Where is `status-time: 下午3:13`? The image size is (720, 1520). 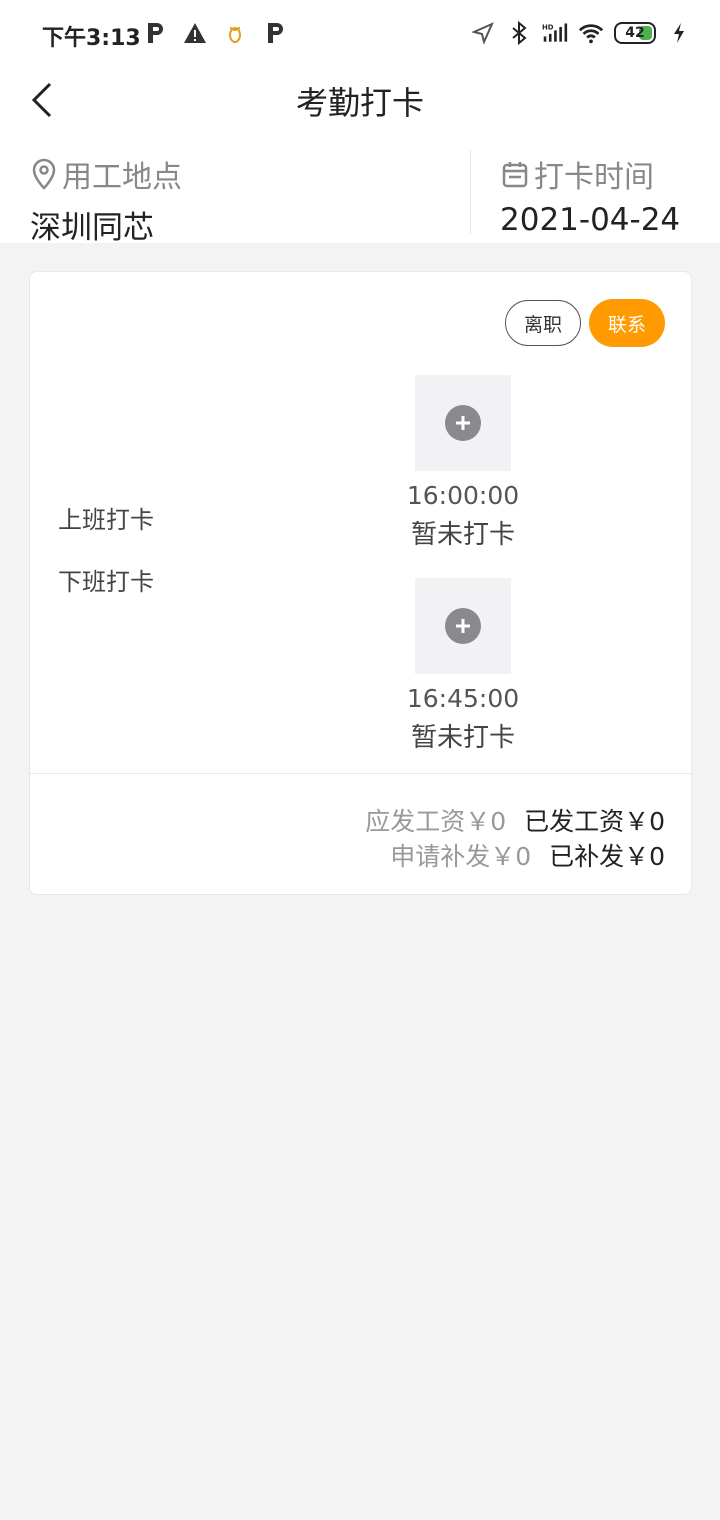
status-time: 下午3:13 is located at coordinates (91, 38).